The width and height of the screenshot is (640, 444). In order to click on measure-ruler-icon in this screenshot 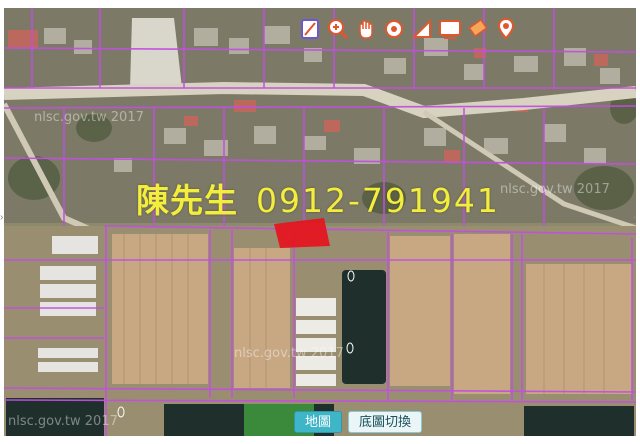, I will do `click(310, 29)`.